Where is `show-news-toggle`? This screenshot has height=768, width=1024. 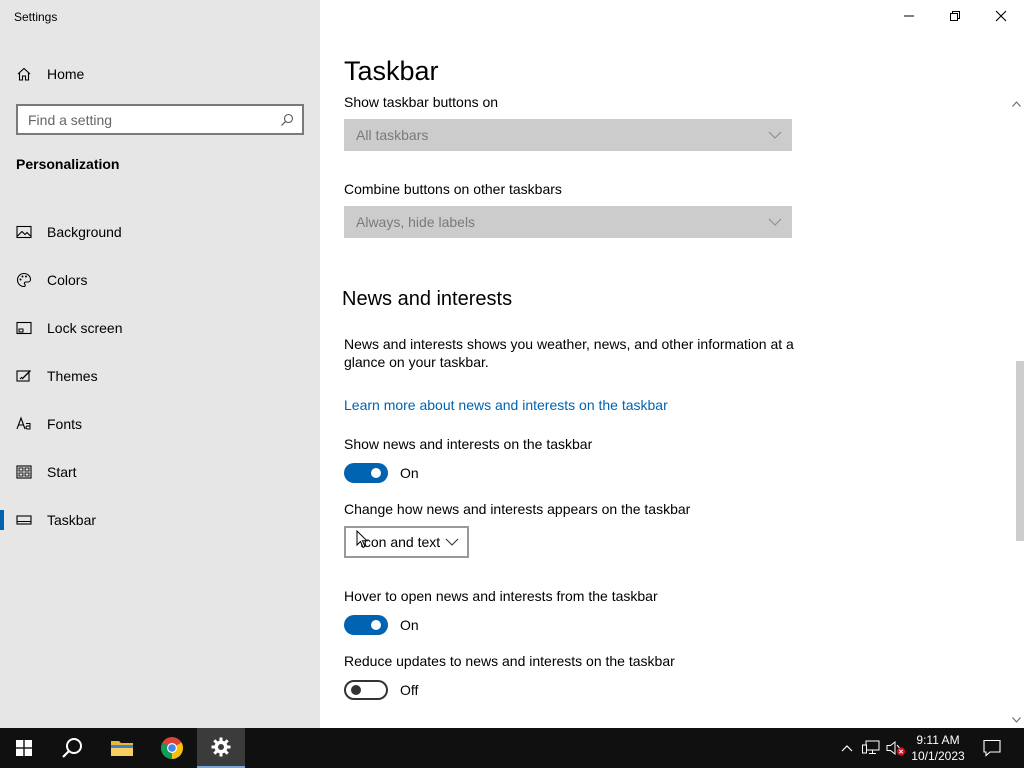 show-news-toggle is located at coordinates (366, 473).